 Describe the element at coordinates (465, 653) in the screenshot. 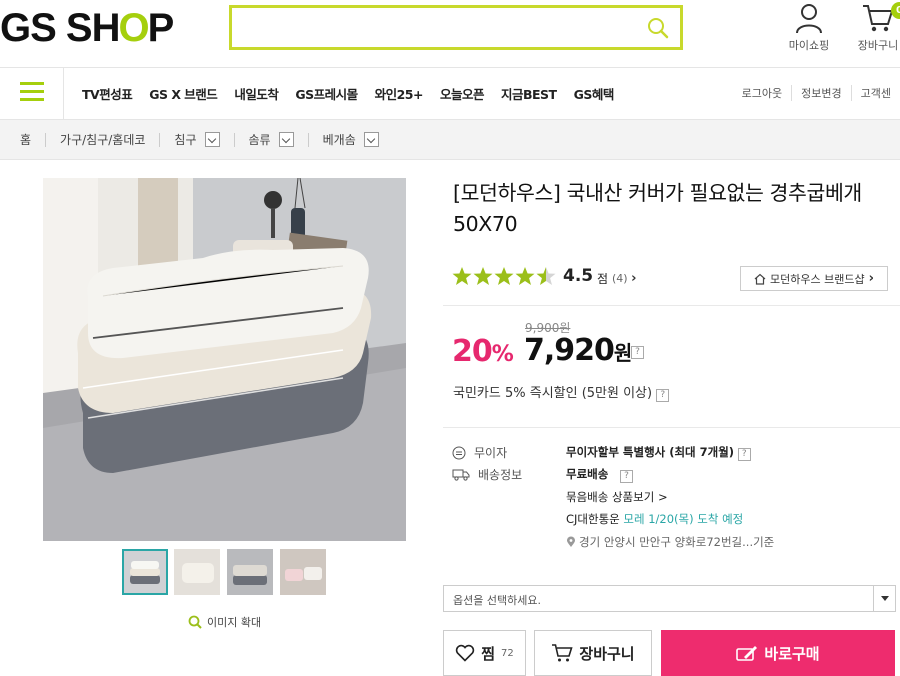

I see `heart-icon` at that location.